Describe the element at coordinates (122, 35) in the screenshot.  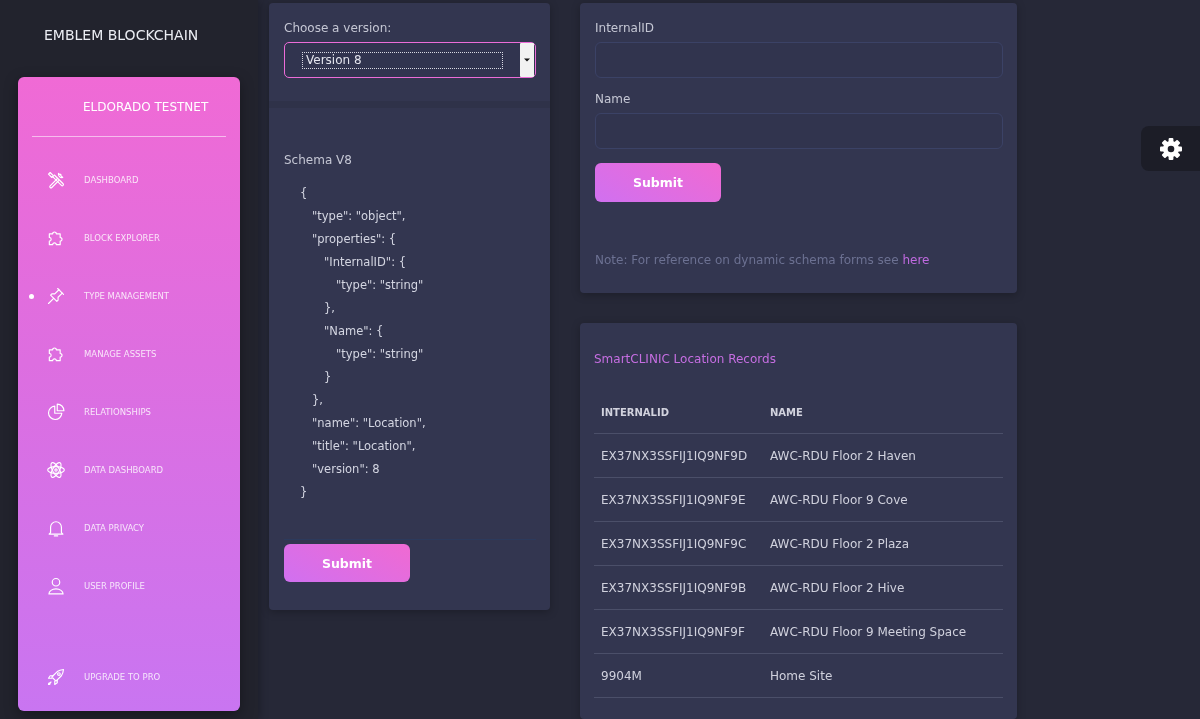
I see `brand-title: EMBLEM BLOCKCHAIN` at that location.